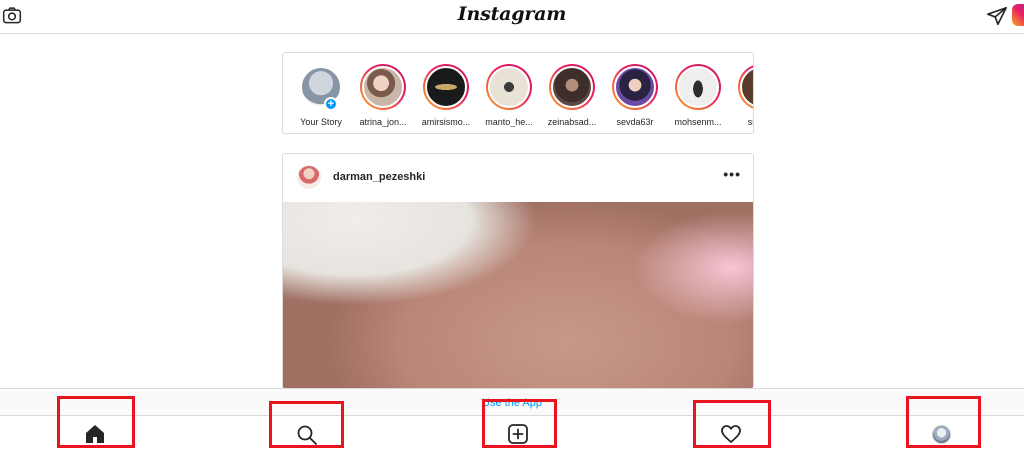 The width and height of the screenshot is (1024, 449). I want to click on add-story-icon: +, so click(331, 104).